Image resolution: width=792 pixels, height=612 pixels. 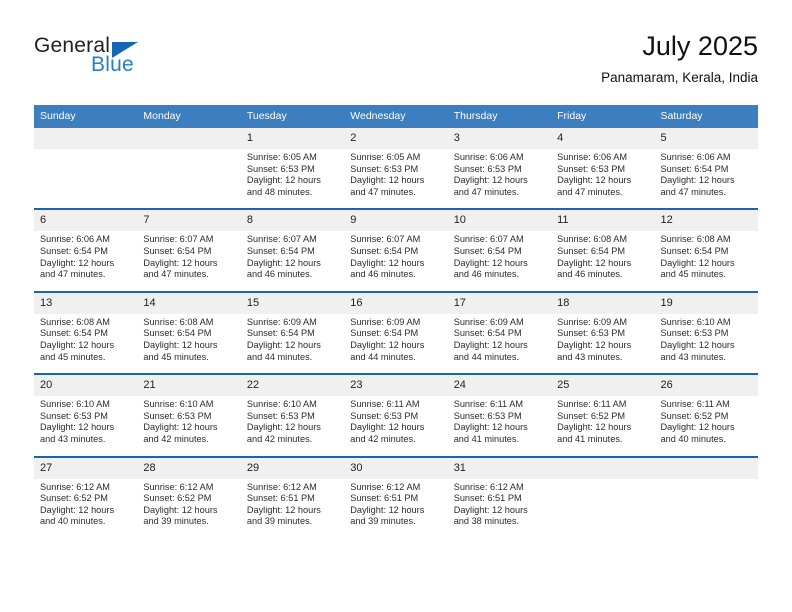 I want to click on day-number-cell: 3, so click(x=499, y=138).